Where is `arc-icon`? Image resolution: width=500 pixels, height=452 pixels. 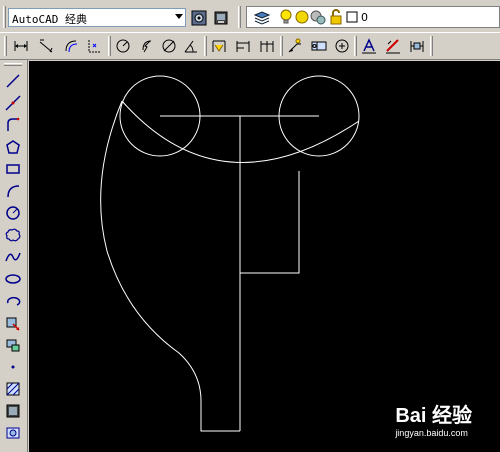 arc-icon is located at coordinates (13, 191).